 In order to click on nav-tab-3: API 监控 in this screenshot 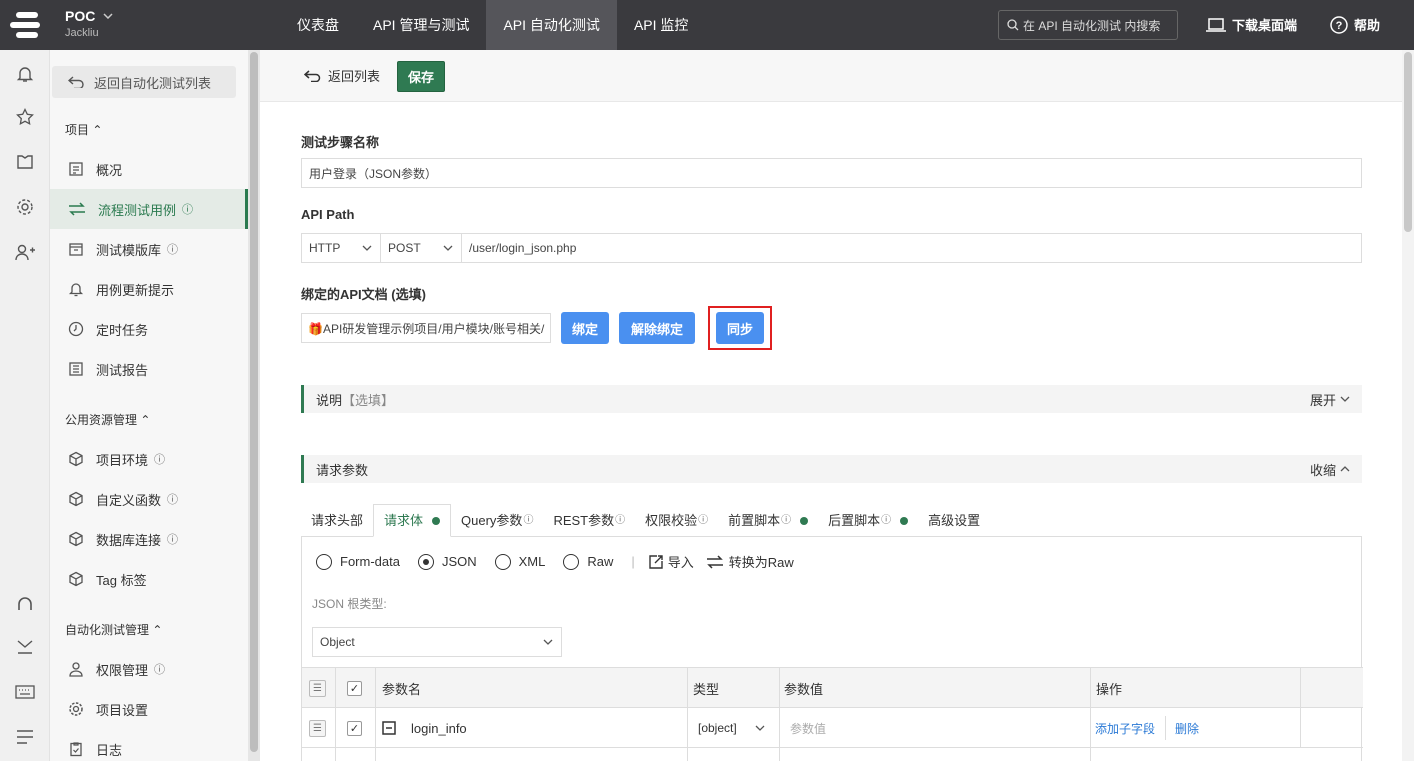, I will do `click(661, 25)`.